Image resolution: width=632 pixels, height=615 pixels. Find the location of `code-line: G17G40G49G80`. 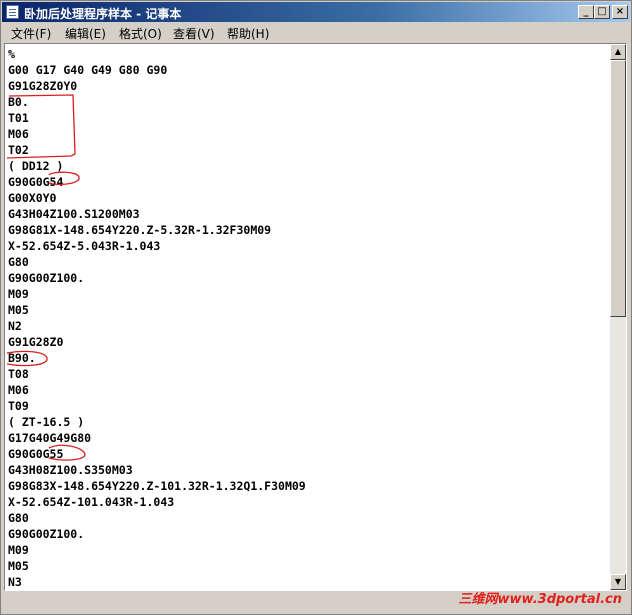

code-line: G17G40G49G80 is located at coordinates (50, 438).